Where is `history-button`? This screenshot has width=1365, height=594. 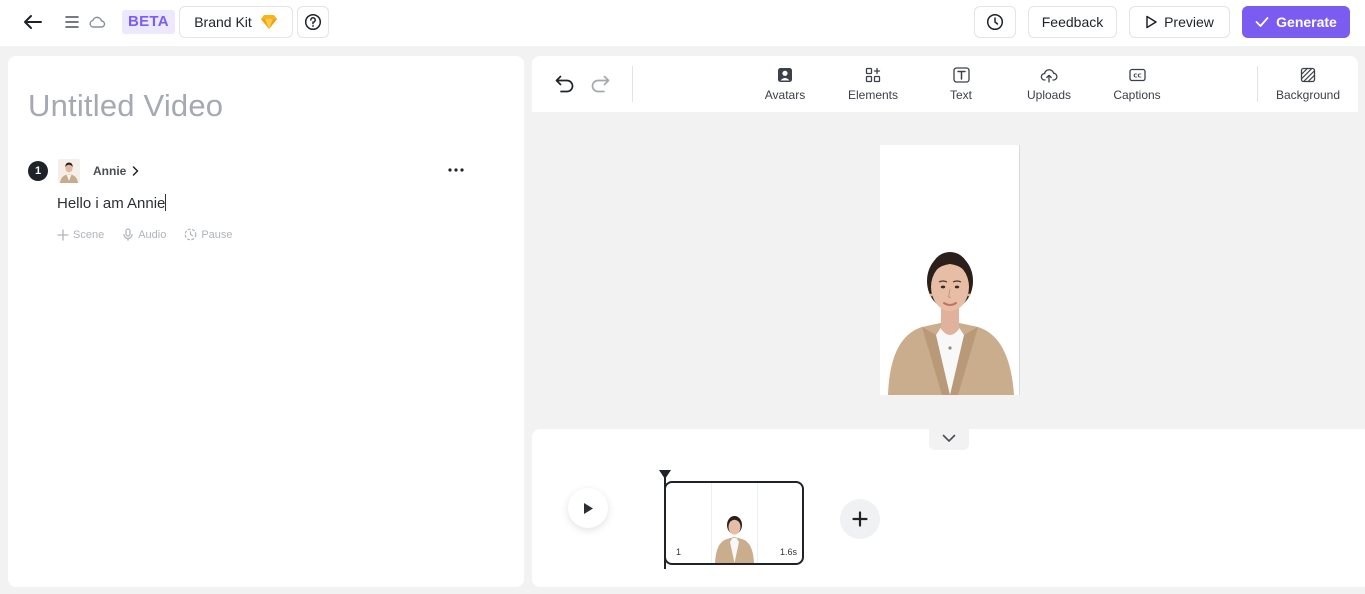 history-button is located at coordinates (995, 22).